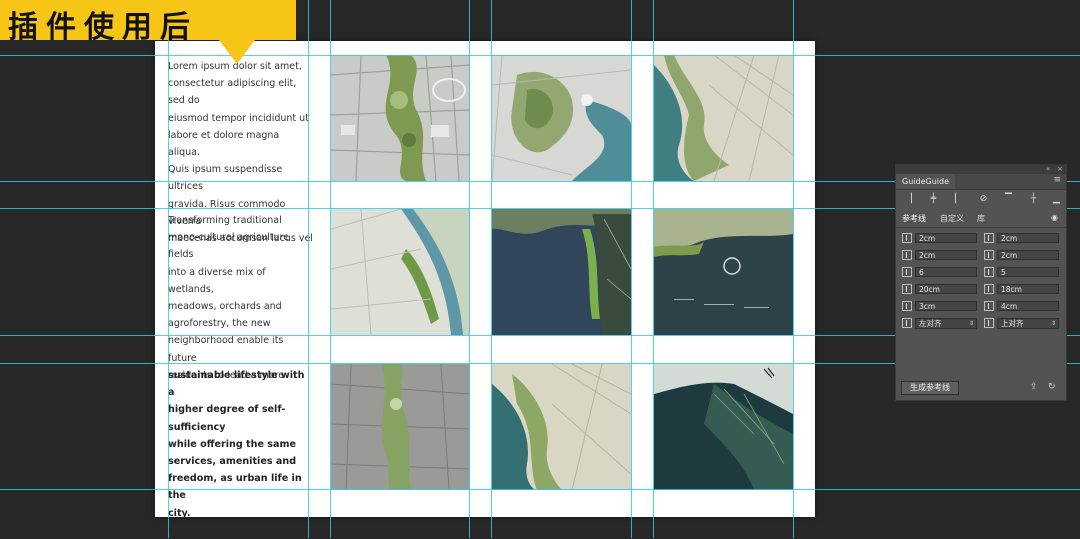 Image resolution: width=1080 pixels, height=539 pixels. Describe the element at coordinates (232, 444) in the screenshot. I see `text-line: while offering the same` at that location.